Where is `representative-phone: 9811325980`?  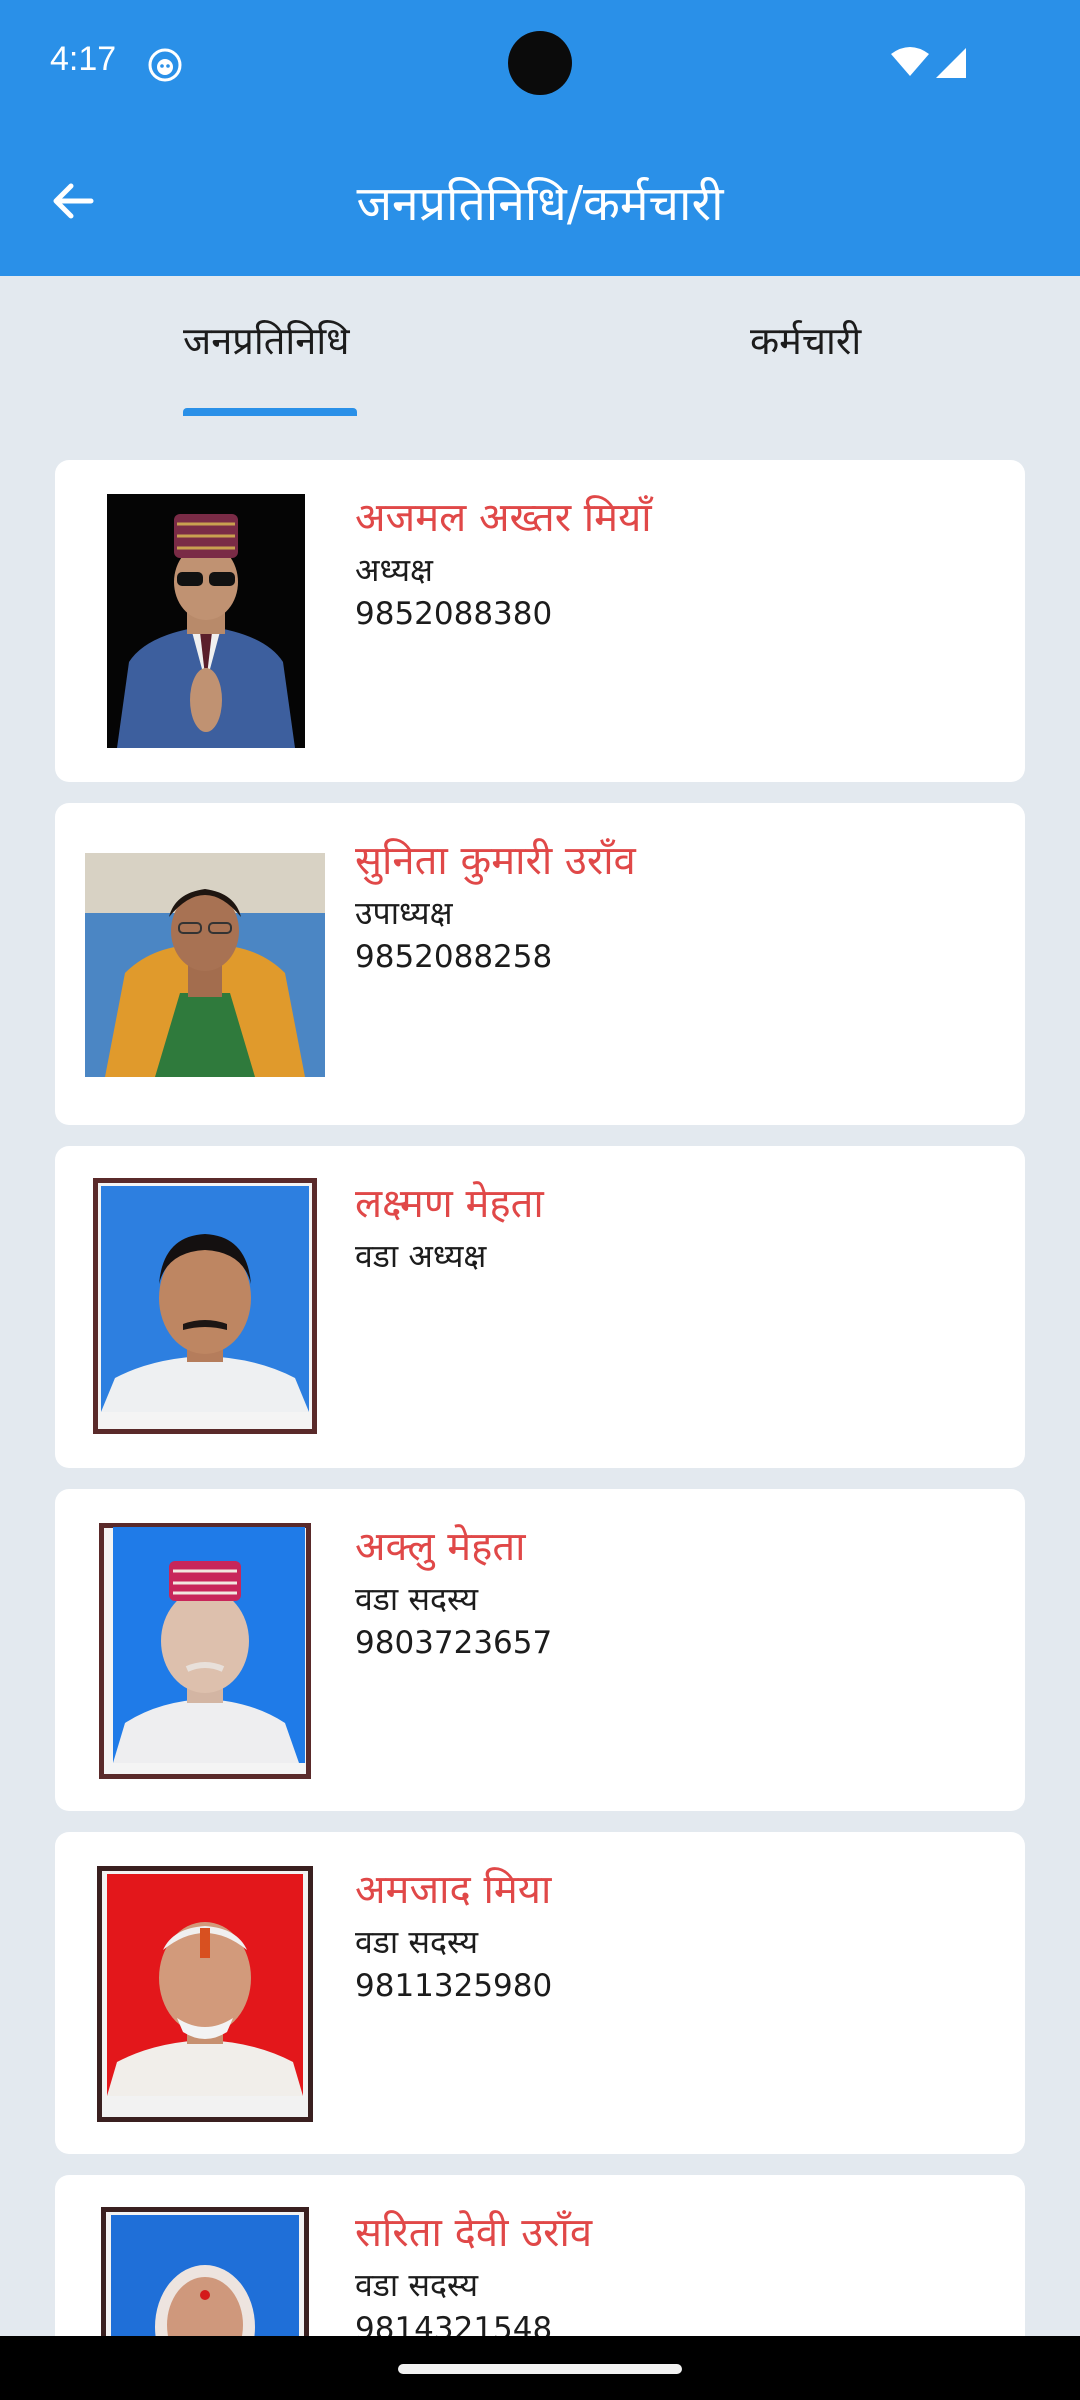 representative-phone: 9811325980 is located at coordinates (453, 1986).